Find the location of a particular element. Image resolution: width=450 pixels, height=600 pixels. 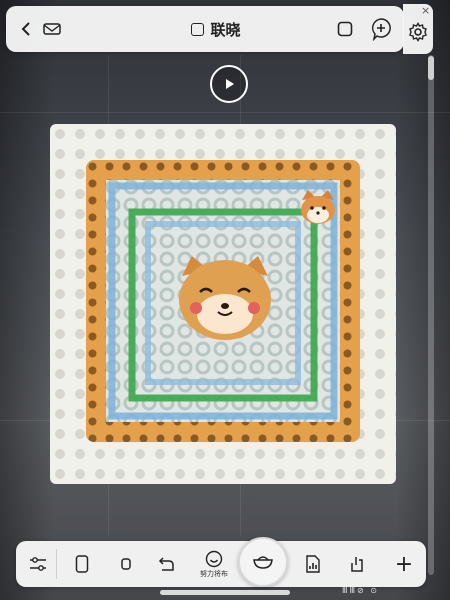

share-icon is located at coordinates (357, 564).